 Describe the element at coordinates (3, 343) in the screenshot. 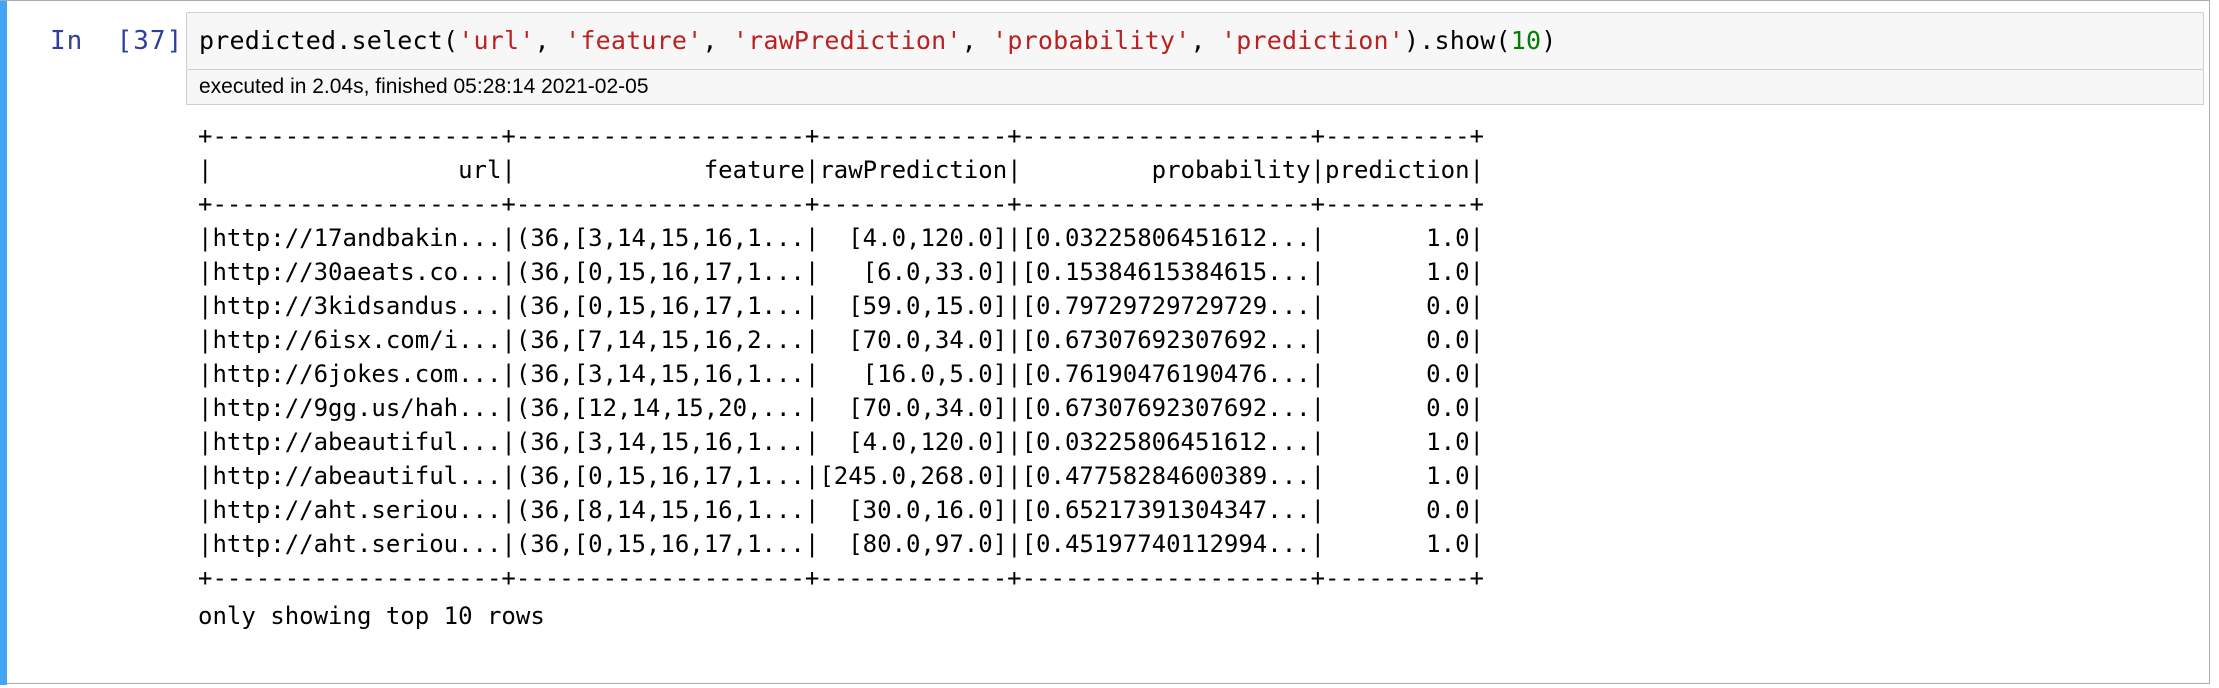

I see `cell-selection-indicator` at that location.